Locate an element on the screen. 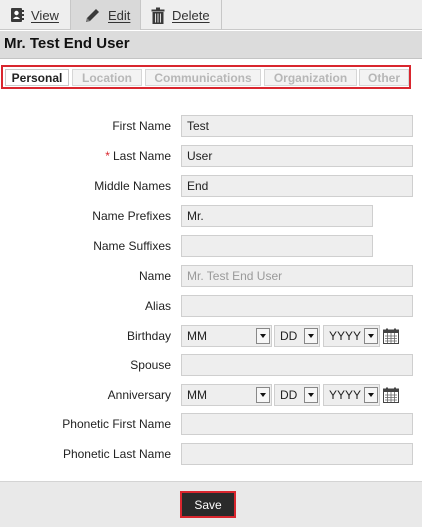  last-name-label: * Last Name is located at coordinates (138, 156).